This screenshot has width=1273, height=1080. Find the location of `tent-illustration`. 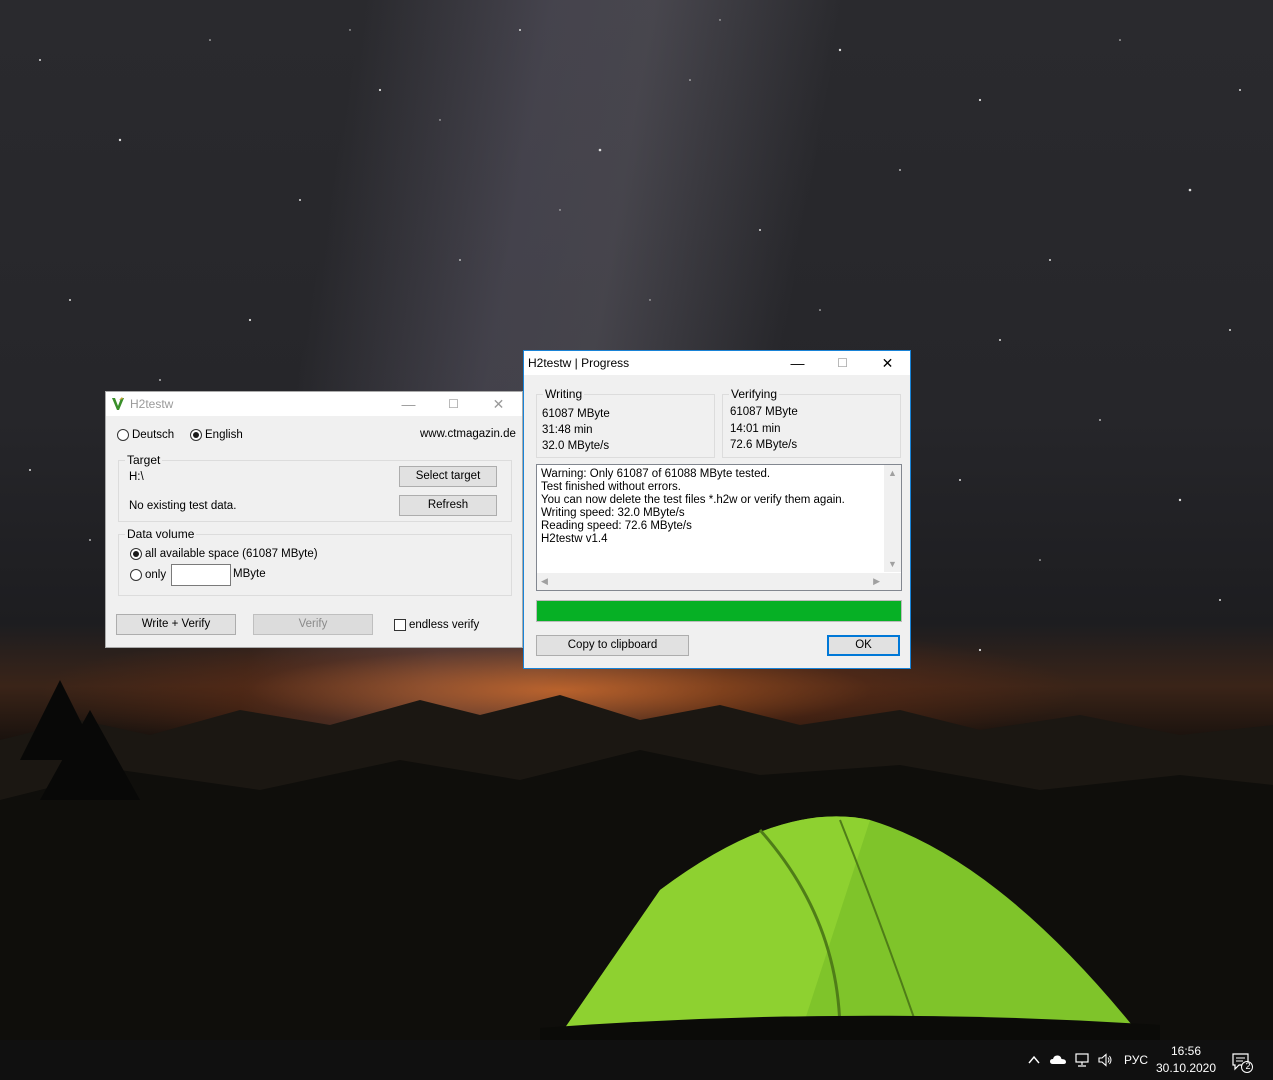

tent-illustration is located at coordinates (850, 928).